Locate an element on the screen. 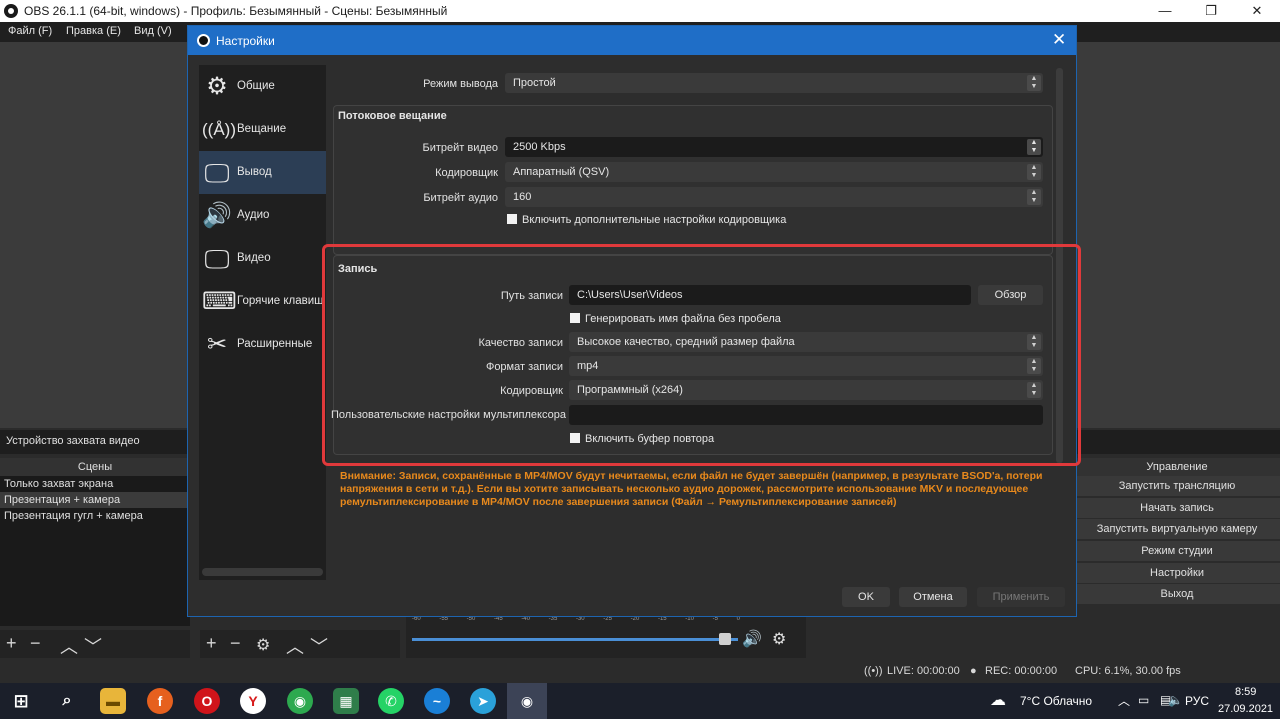 This screenshot has height=719, width=1280. live-time: LIVE: 00:00:00 is located at coordinates (923, 671).